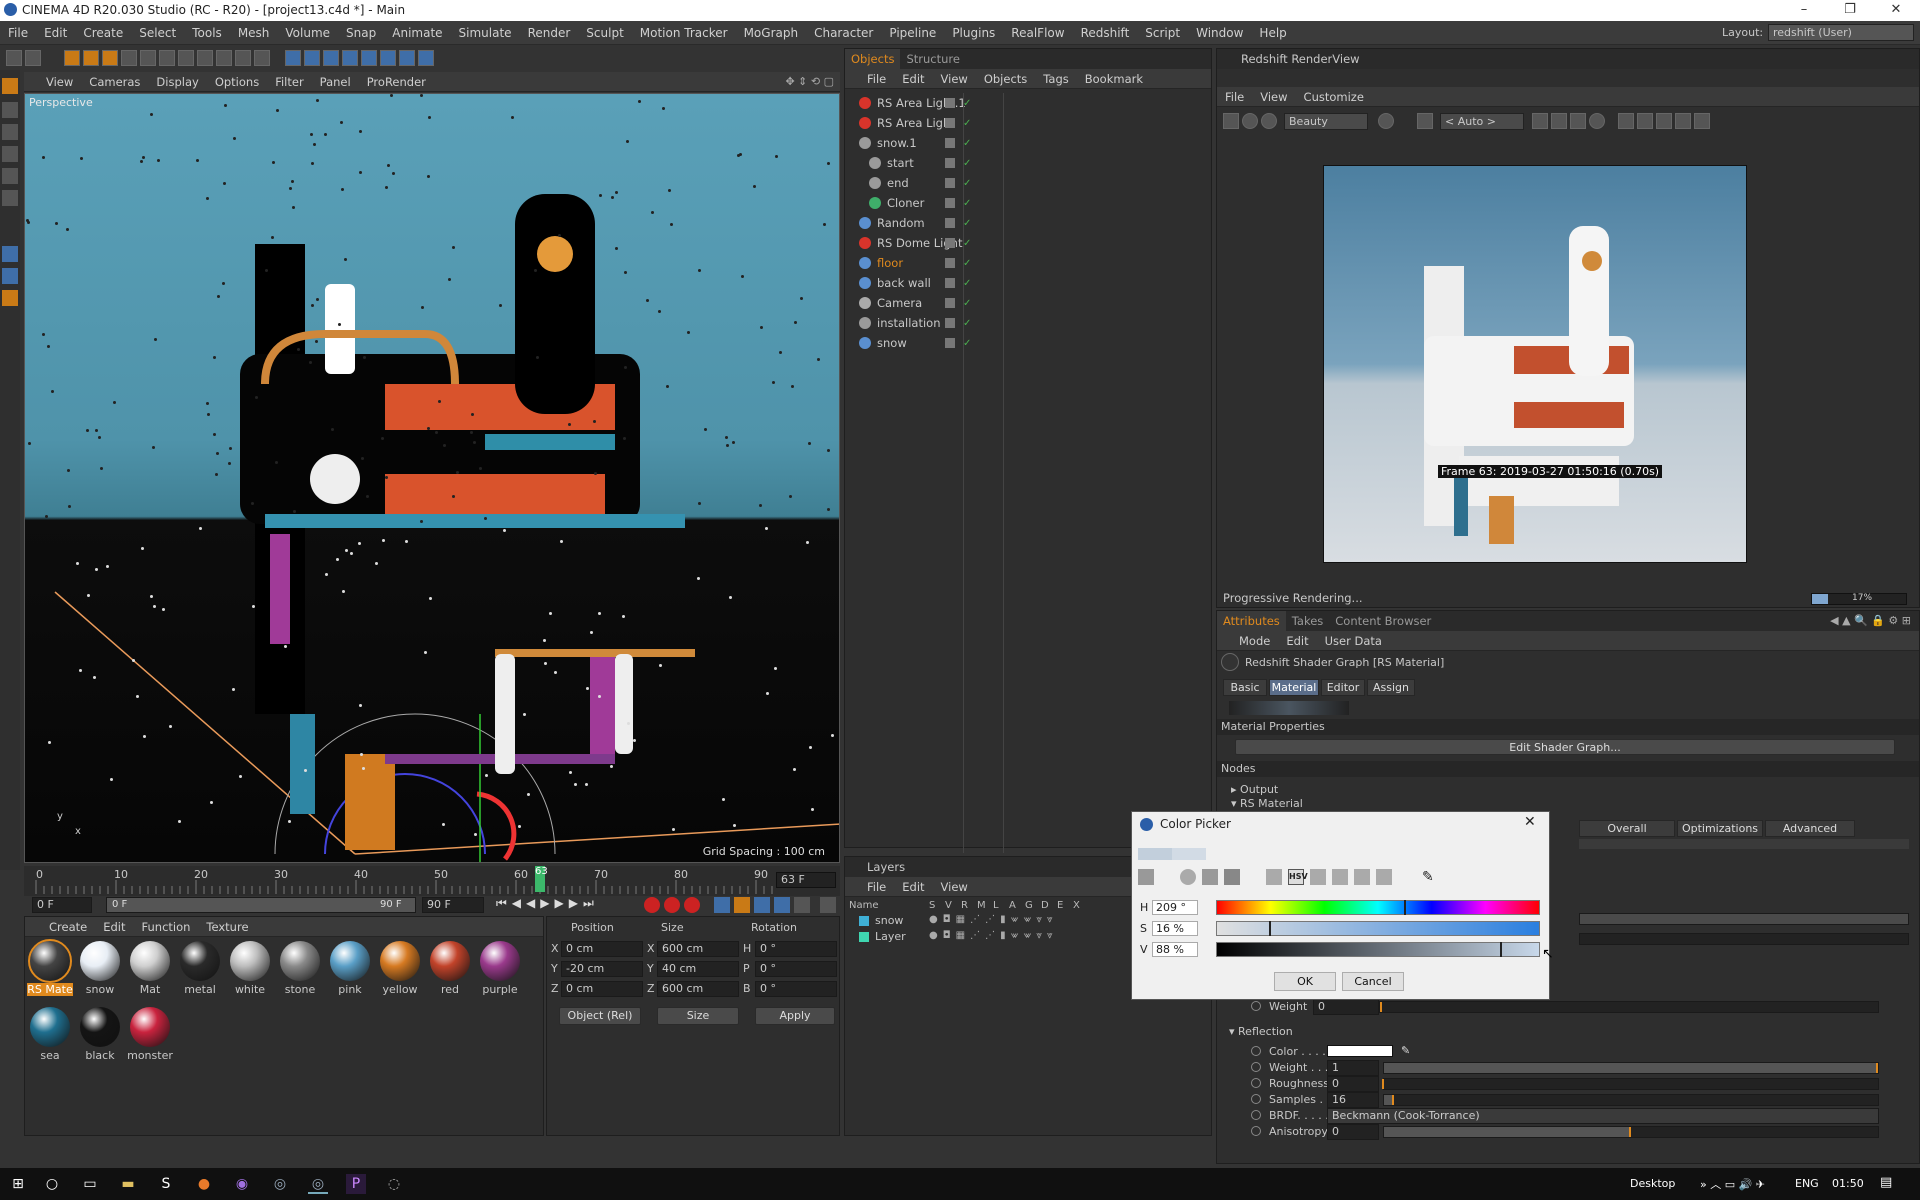 The height and width of the screenshot is (1200, 1920). I want to click on playhead-marker: 63, so click(541, 879).